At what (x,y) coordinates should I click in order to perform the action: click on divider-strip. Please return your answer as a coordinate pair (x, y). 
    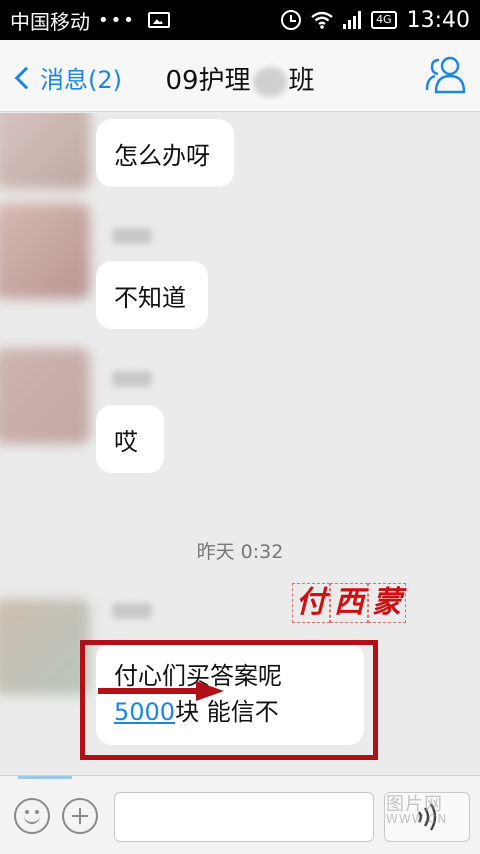
    Looking at the image, I should click on (45, 777).